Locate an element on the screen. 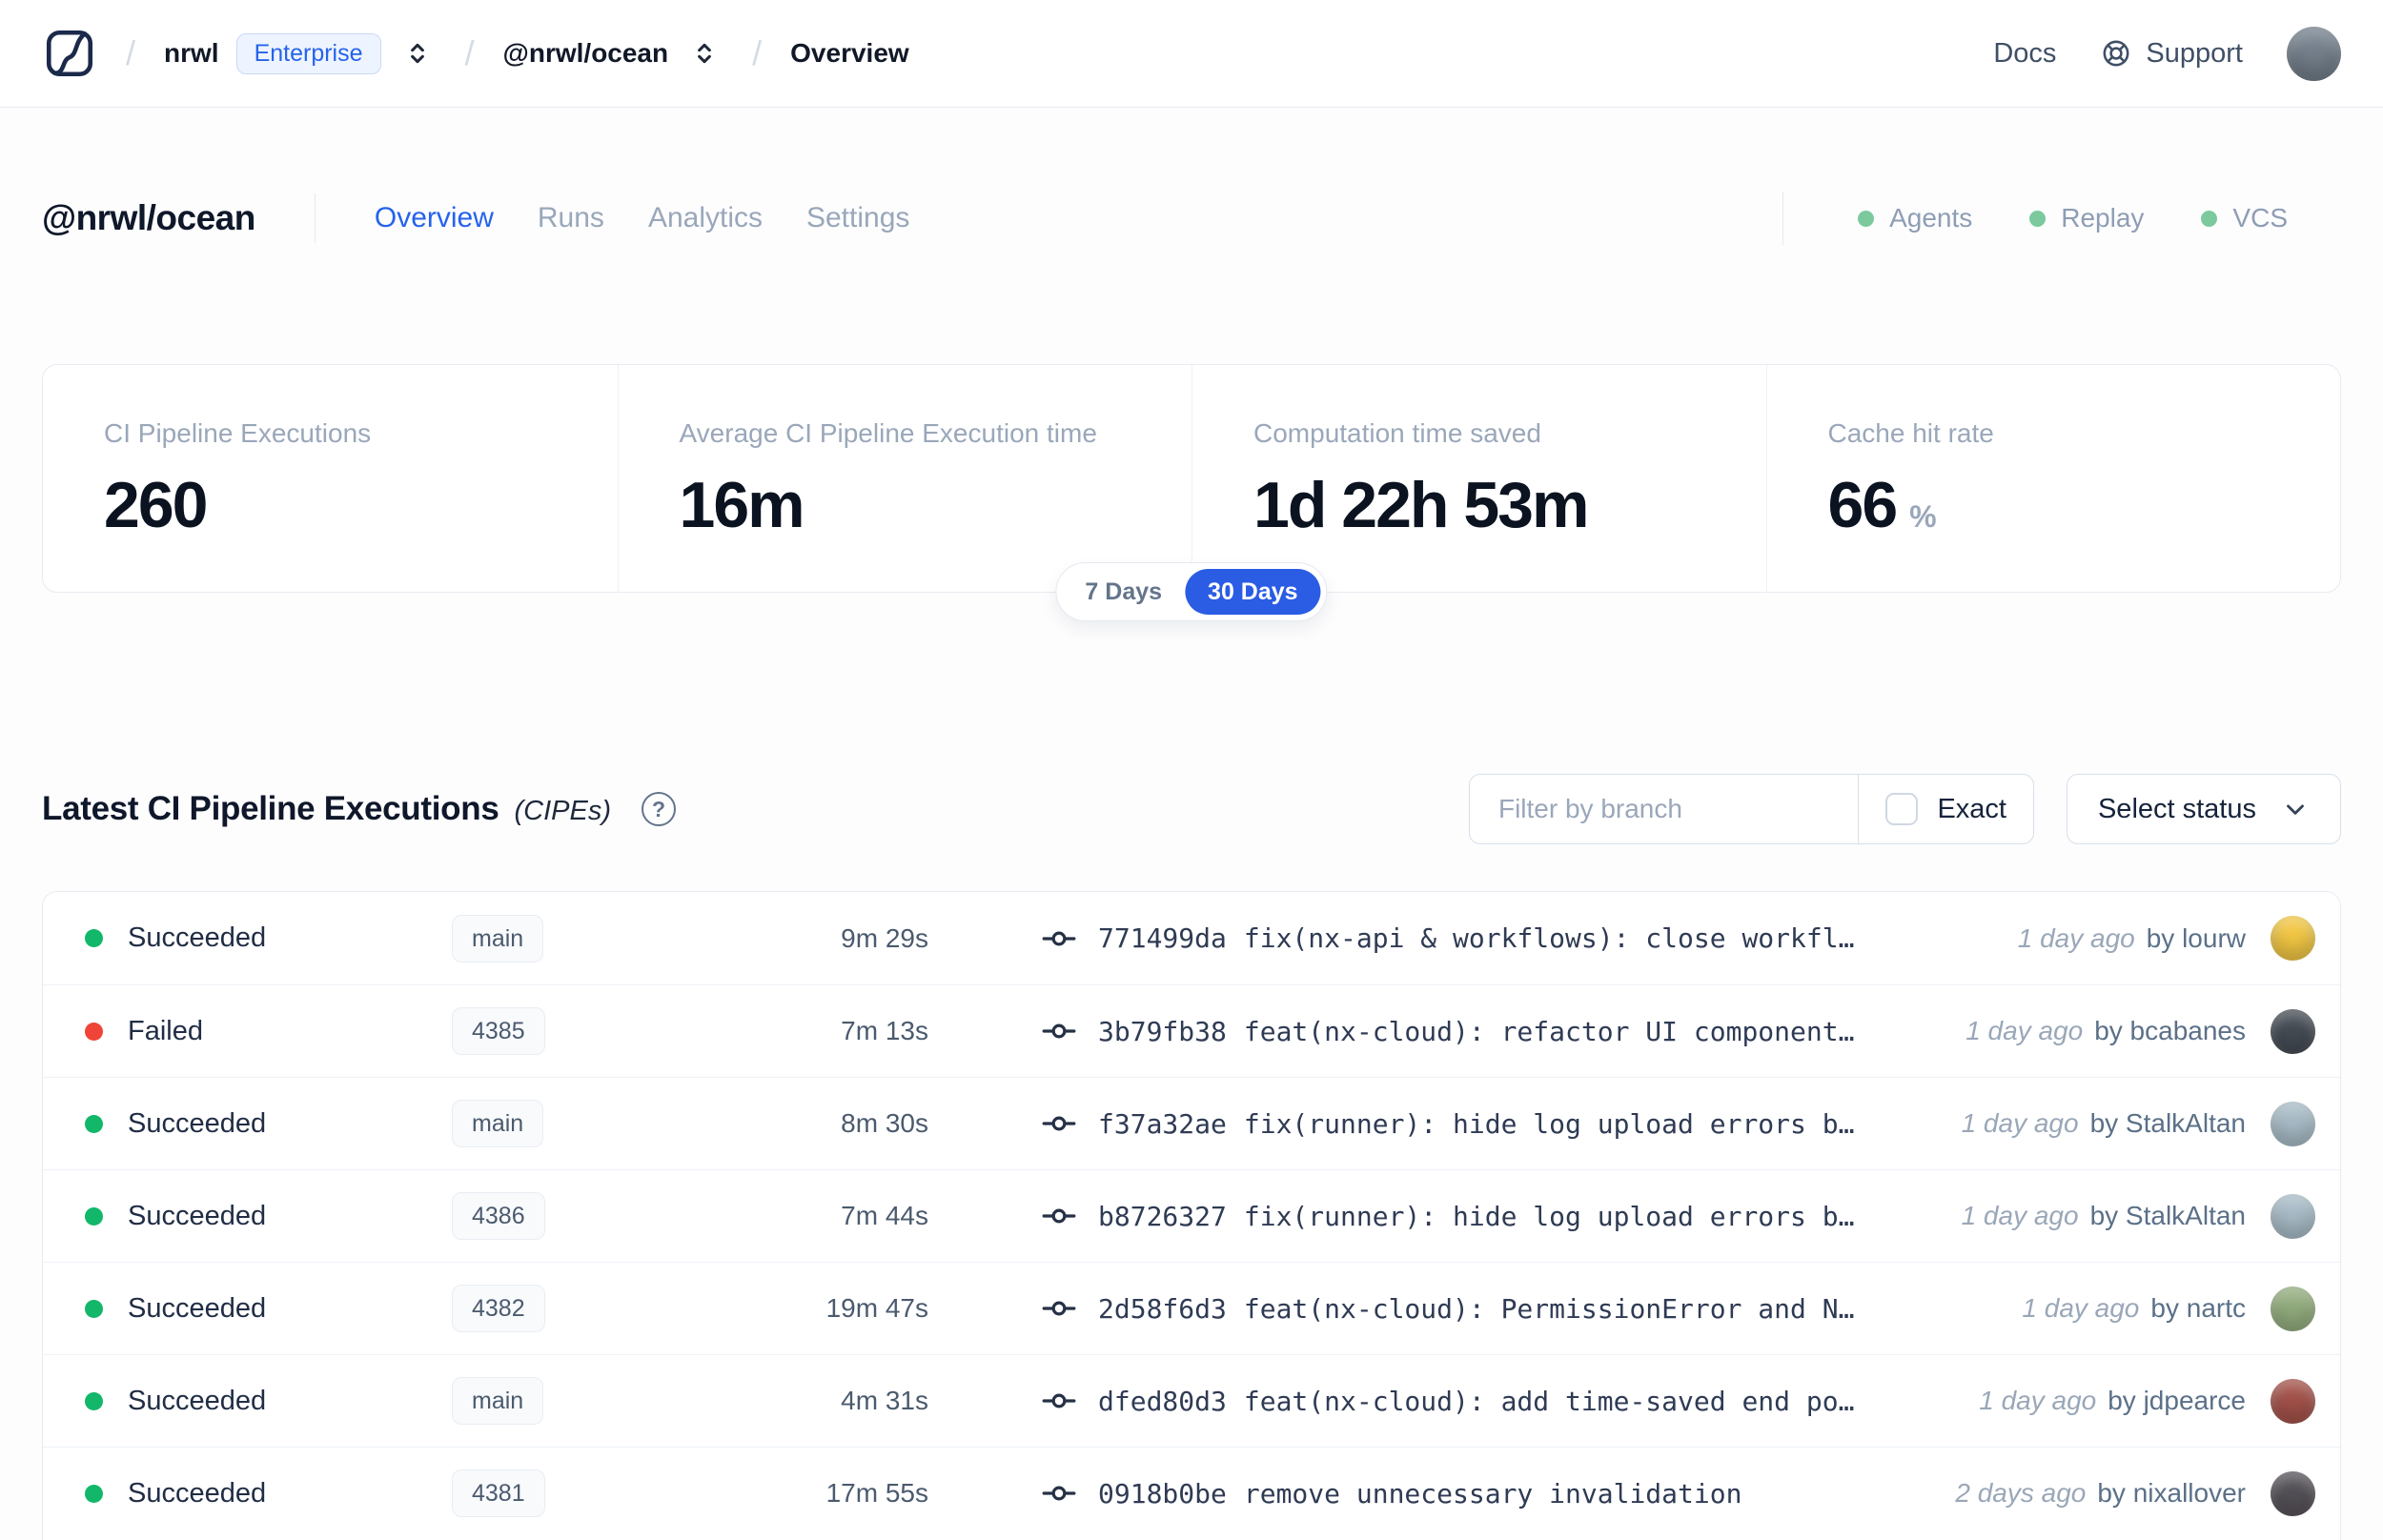  date-range-toggle: 7 Days 30 Days is located at coordinates (1191, 591).